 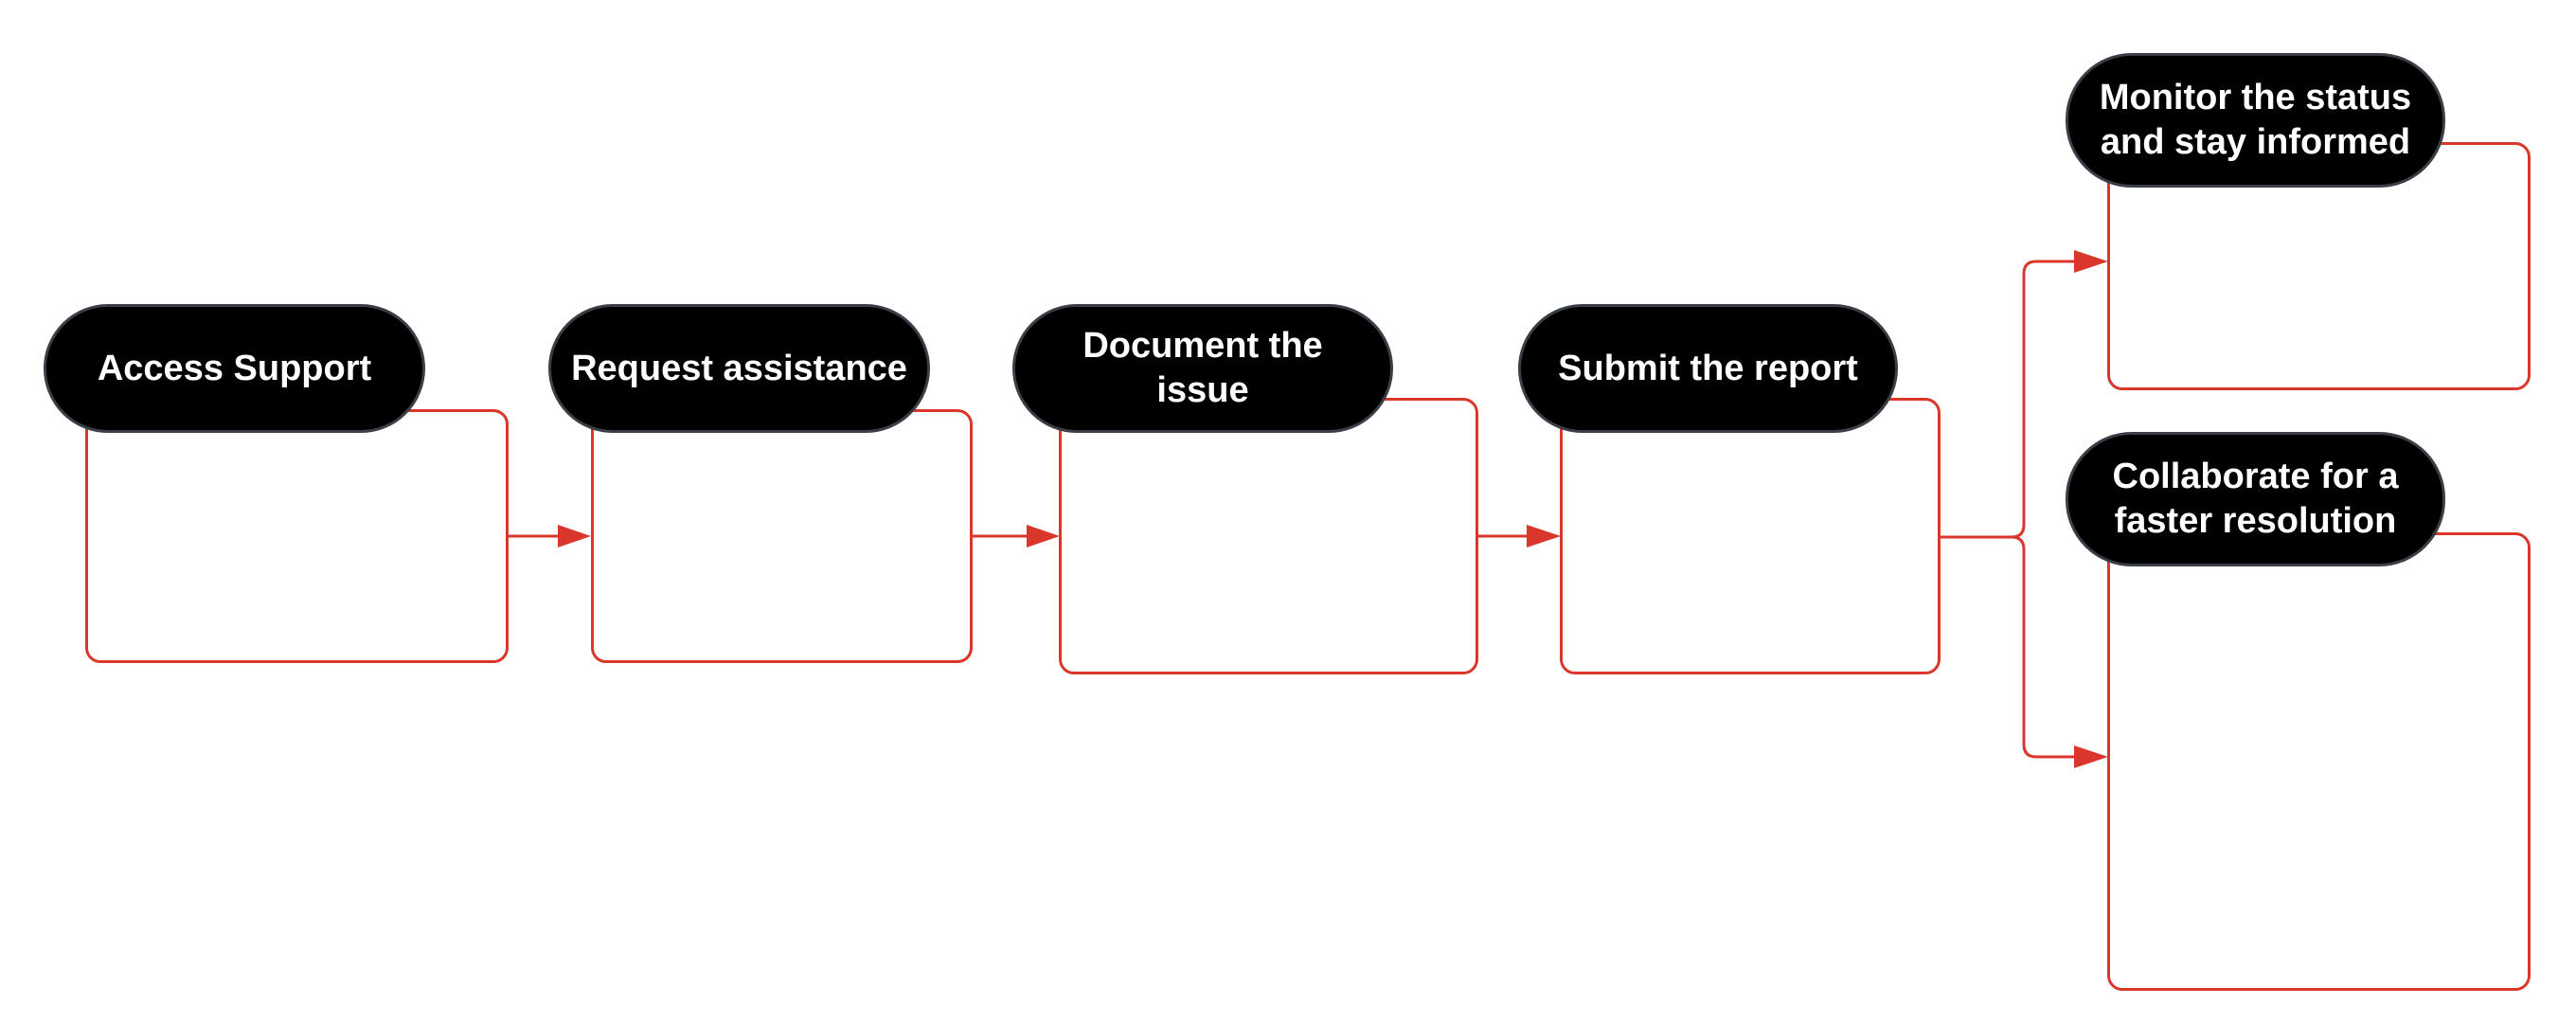 I want to click on step-title-monitor-status: Monitor the status and stay informed, so click(x=2255, y=120).